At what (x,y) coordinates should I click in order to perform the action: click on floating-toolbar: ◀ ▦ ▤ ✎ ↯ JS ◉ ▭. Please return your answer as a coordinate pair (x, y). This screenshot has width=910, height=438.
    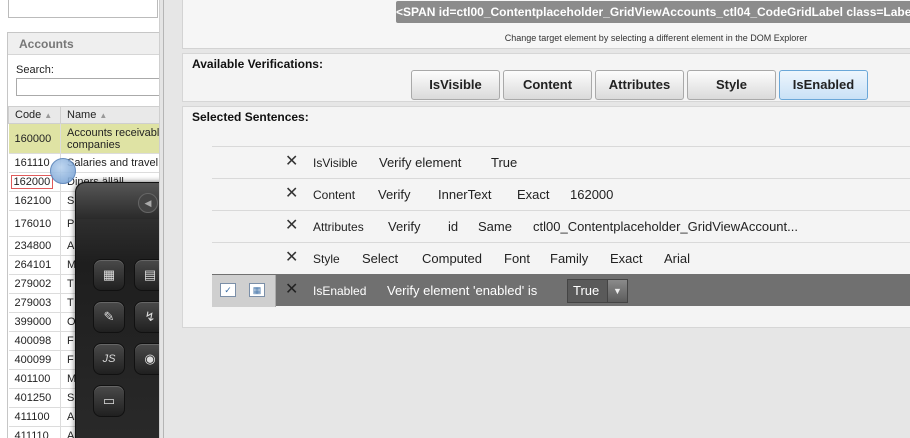
    Looking at the image, I should click on (117, 310).